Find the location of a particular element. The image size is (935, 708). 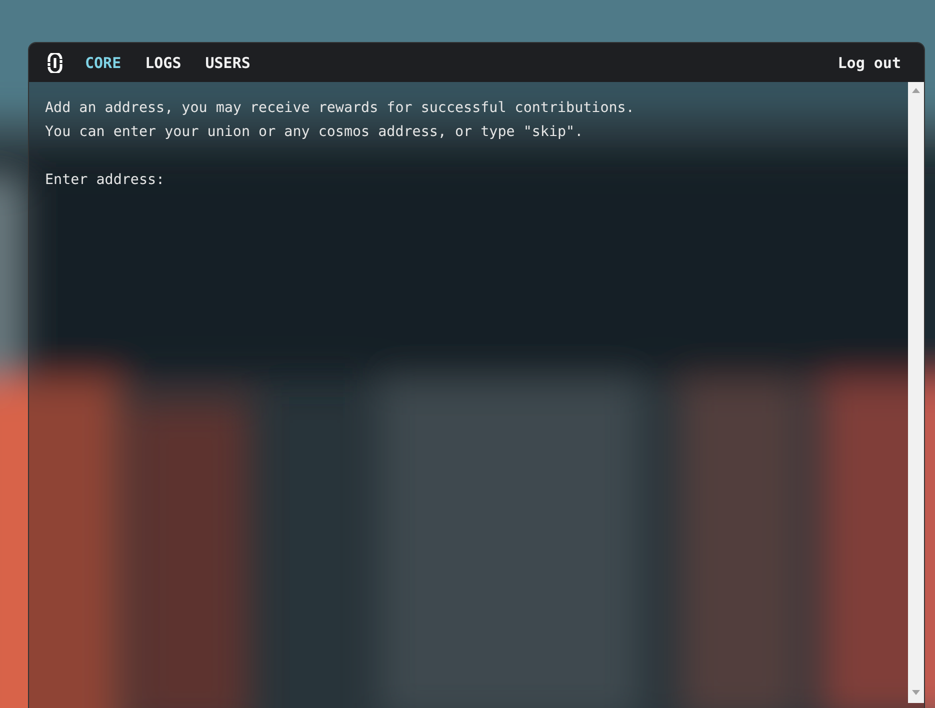

nav-tab: LOGS is located at coordinates (163, 63).